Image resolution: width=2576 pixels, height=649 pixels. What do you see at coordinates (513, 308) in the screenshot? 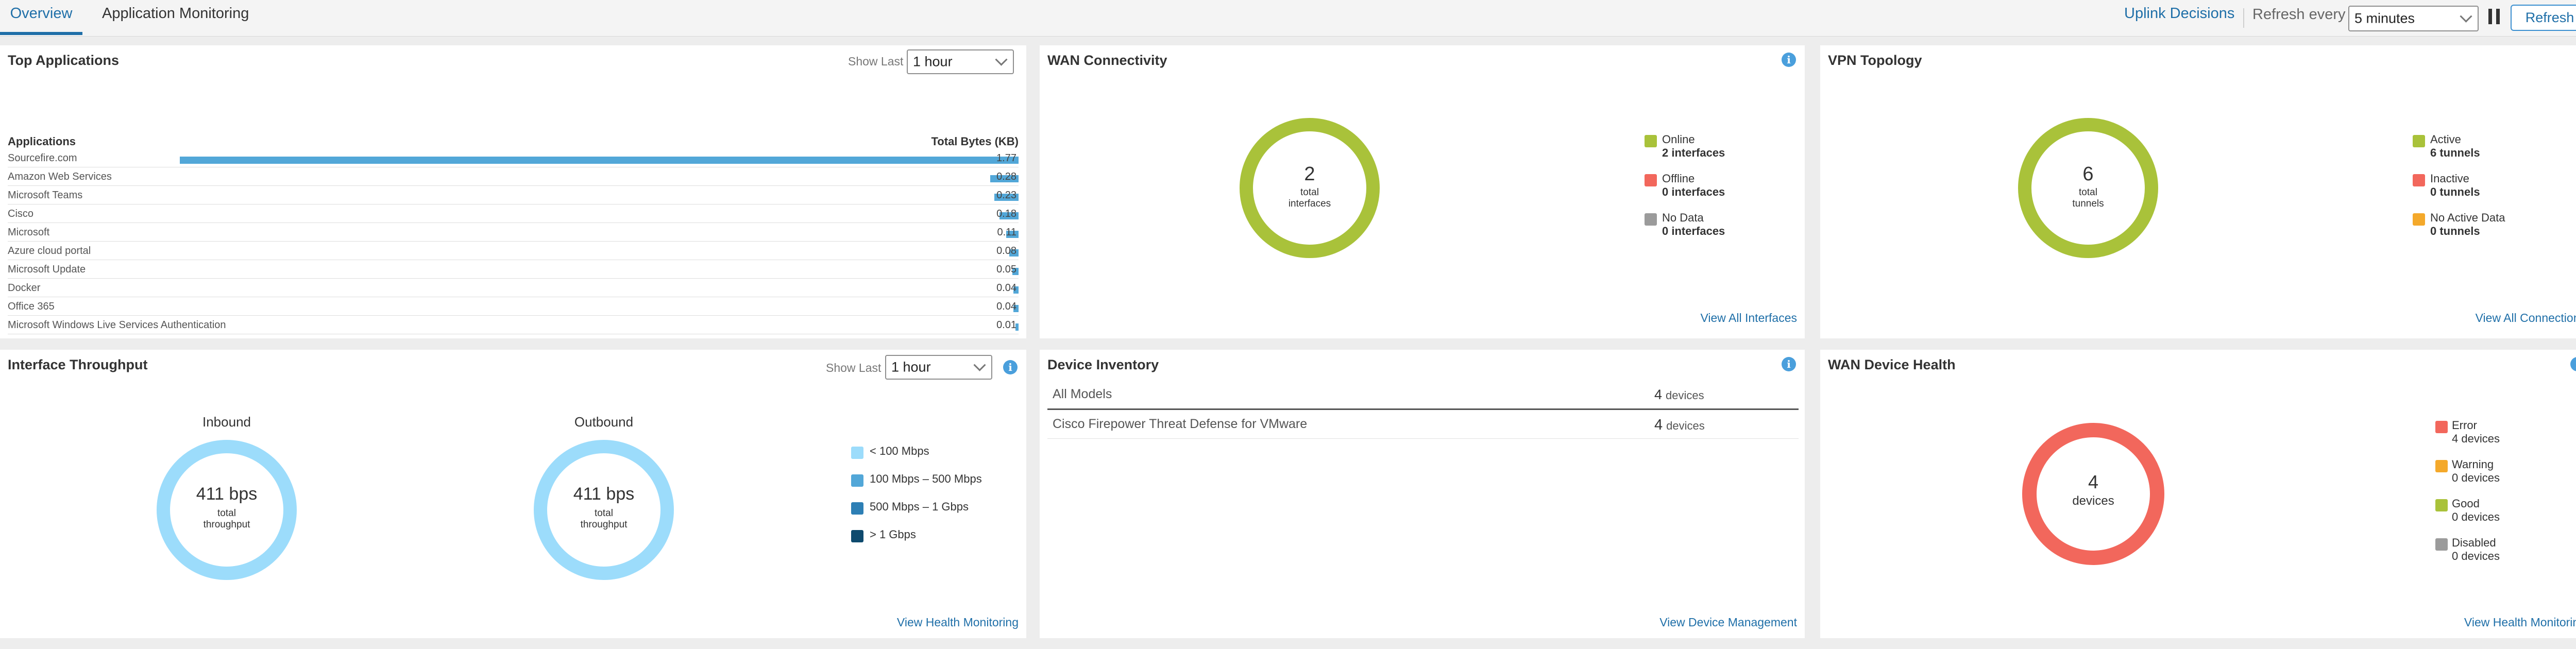
I see `application-row: Office 365 0.04` at bounding box center [513, 308].